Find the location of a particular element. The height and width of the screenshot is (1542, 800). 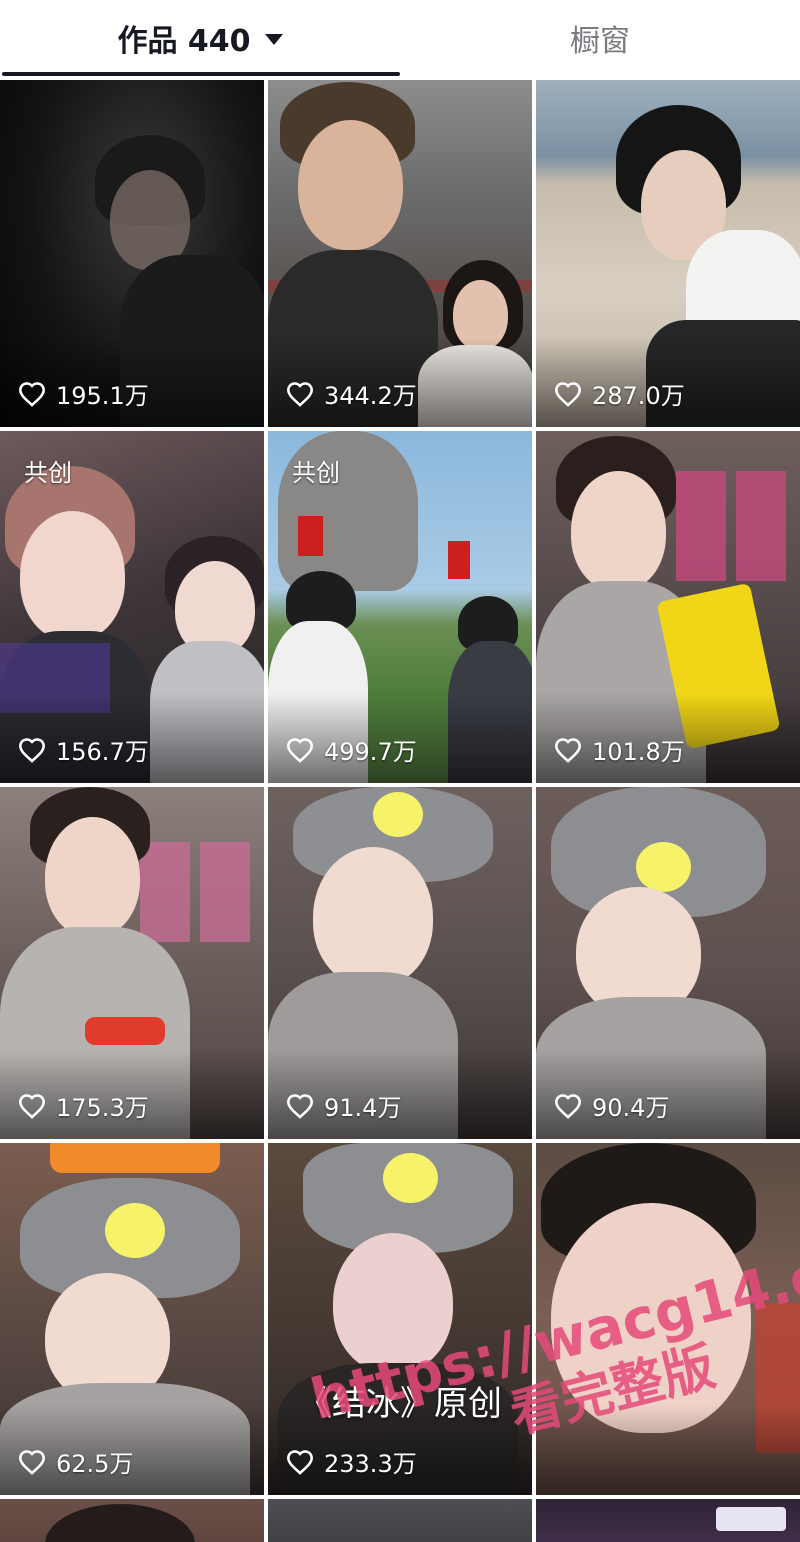

like-count: 90.4万 is located at coordinates (611, 1105).